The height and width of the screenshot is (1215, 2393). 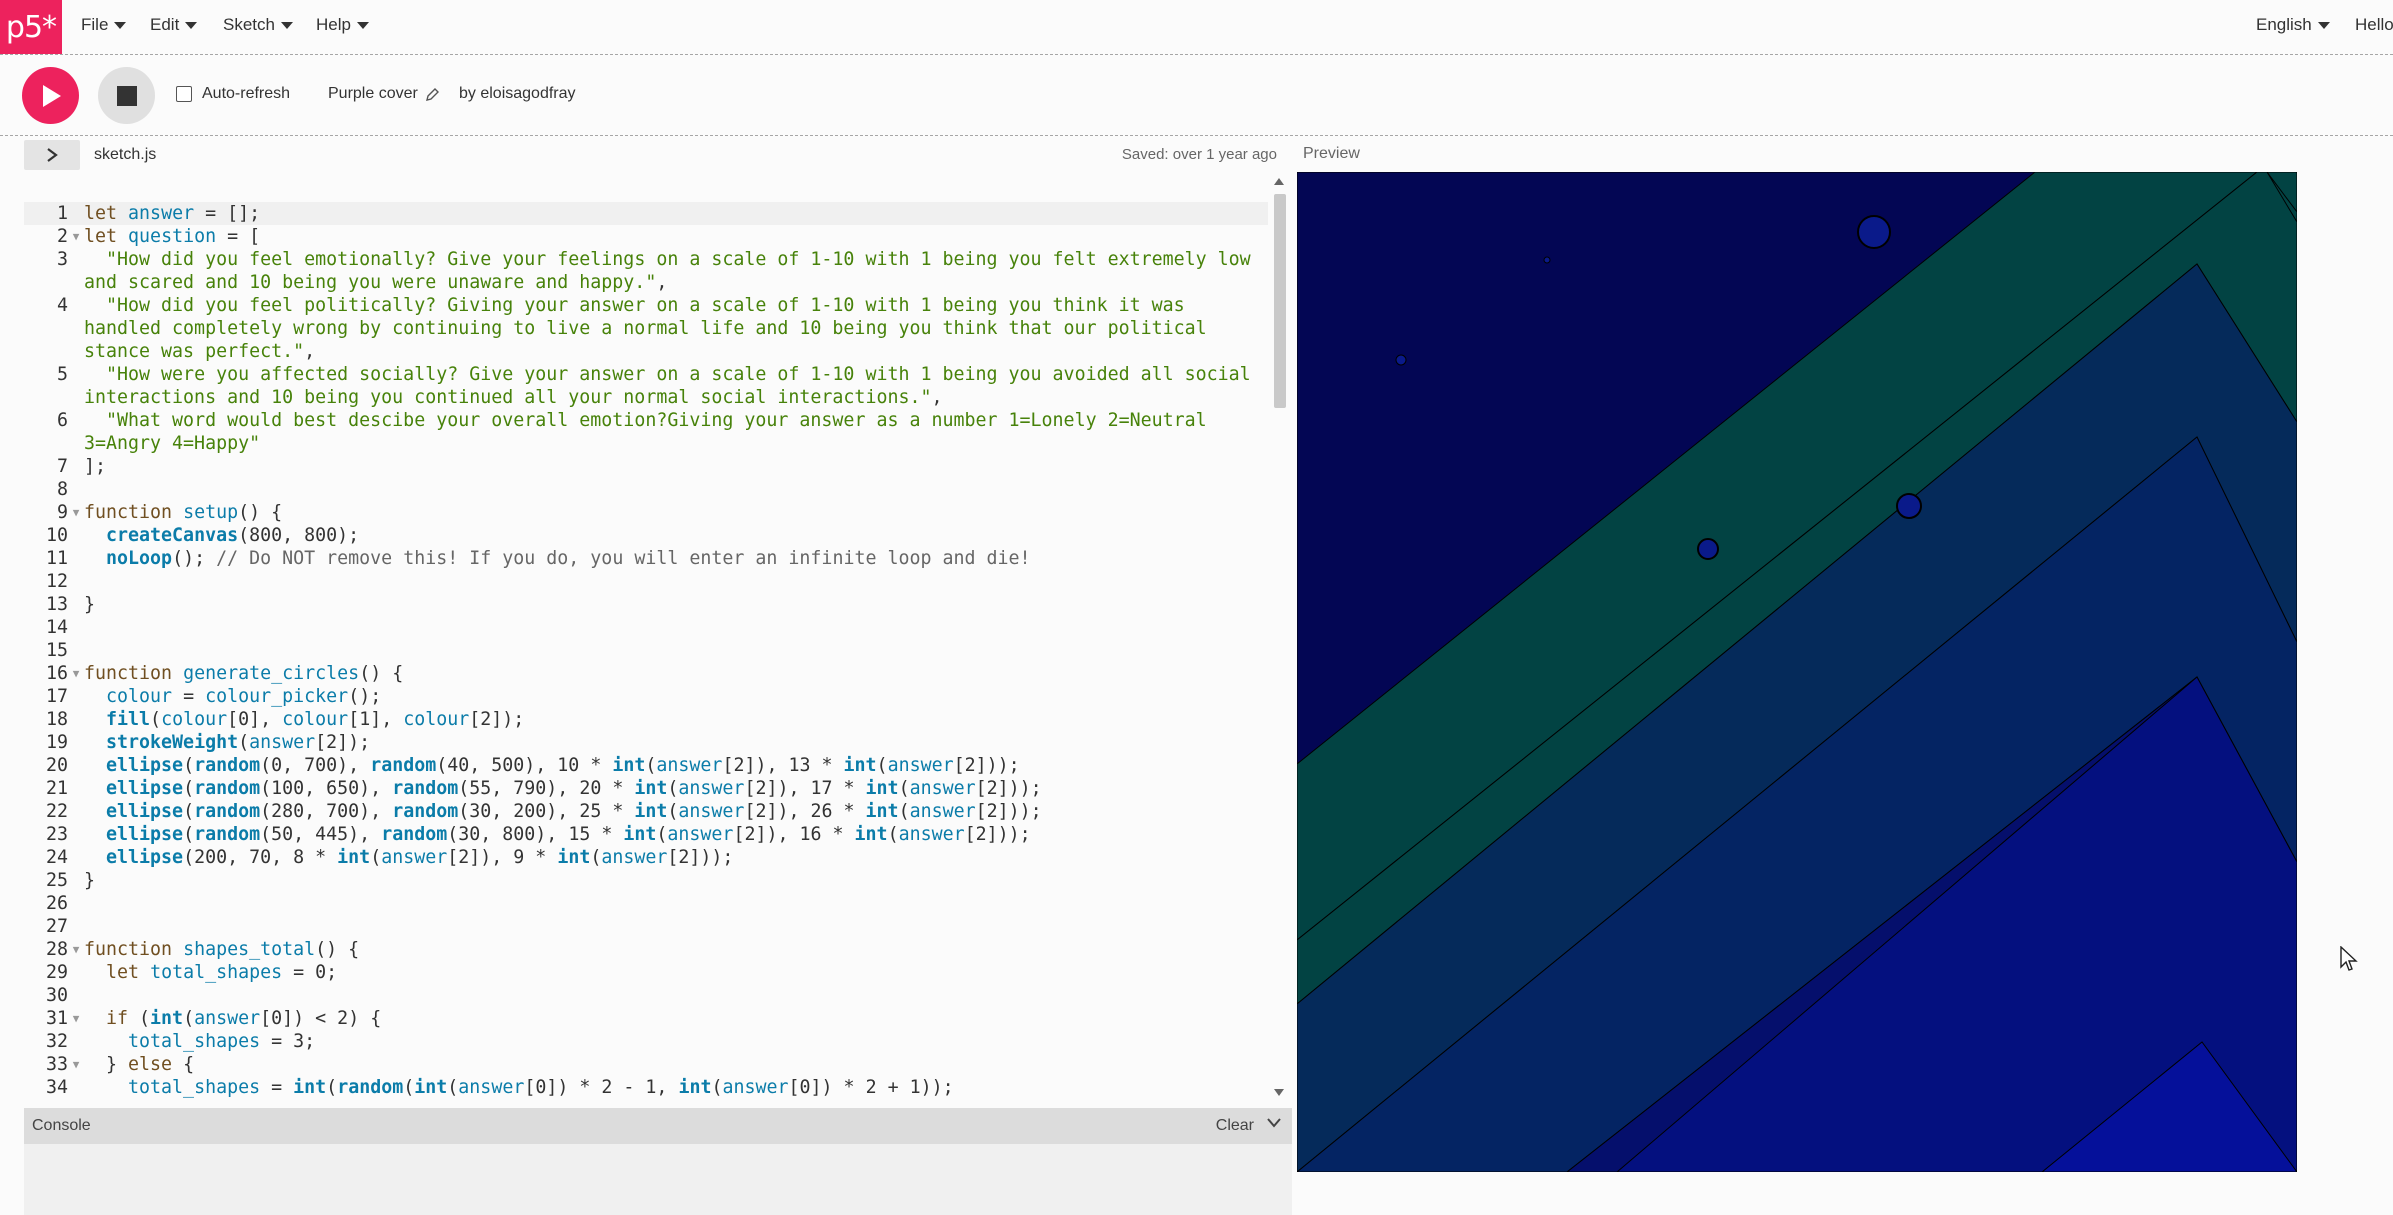 What do you see at coordinates (373, 93) in the screenshot?
I see `sketch-name-label: Purple cover` at bounding box center [373, 93].